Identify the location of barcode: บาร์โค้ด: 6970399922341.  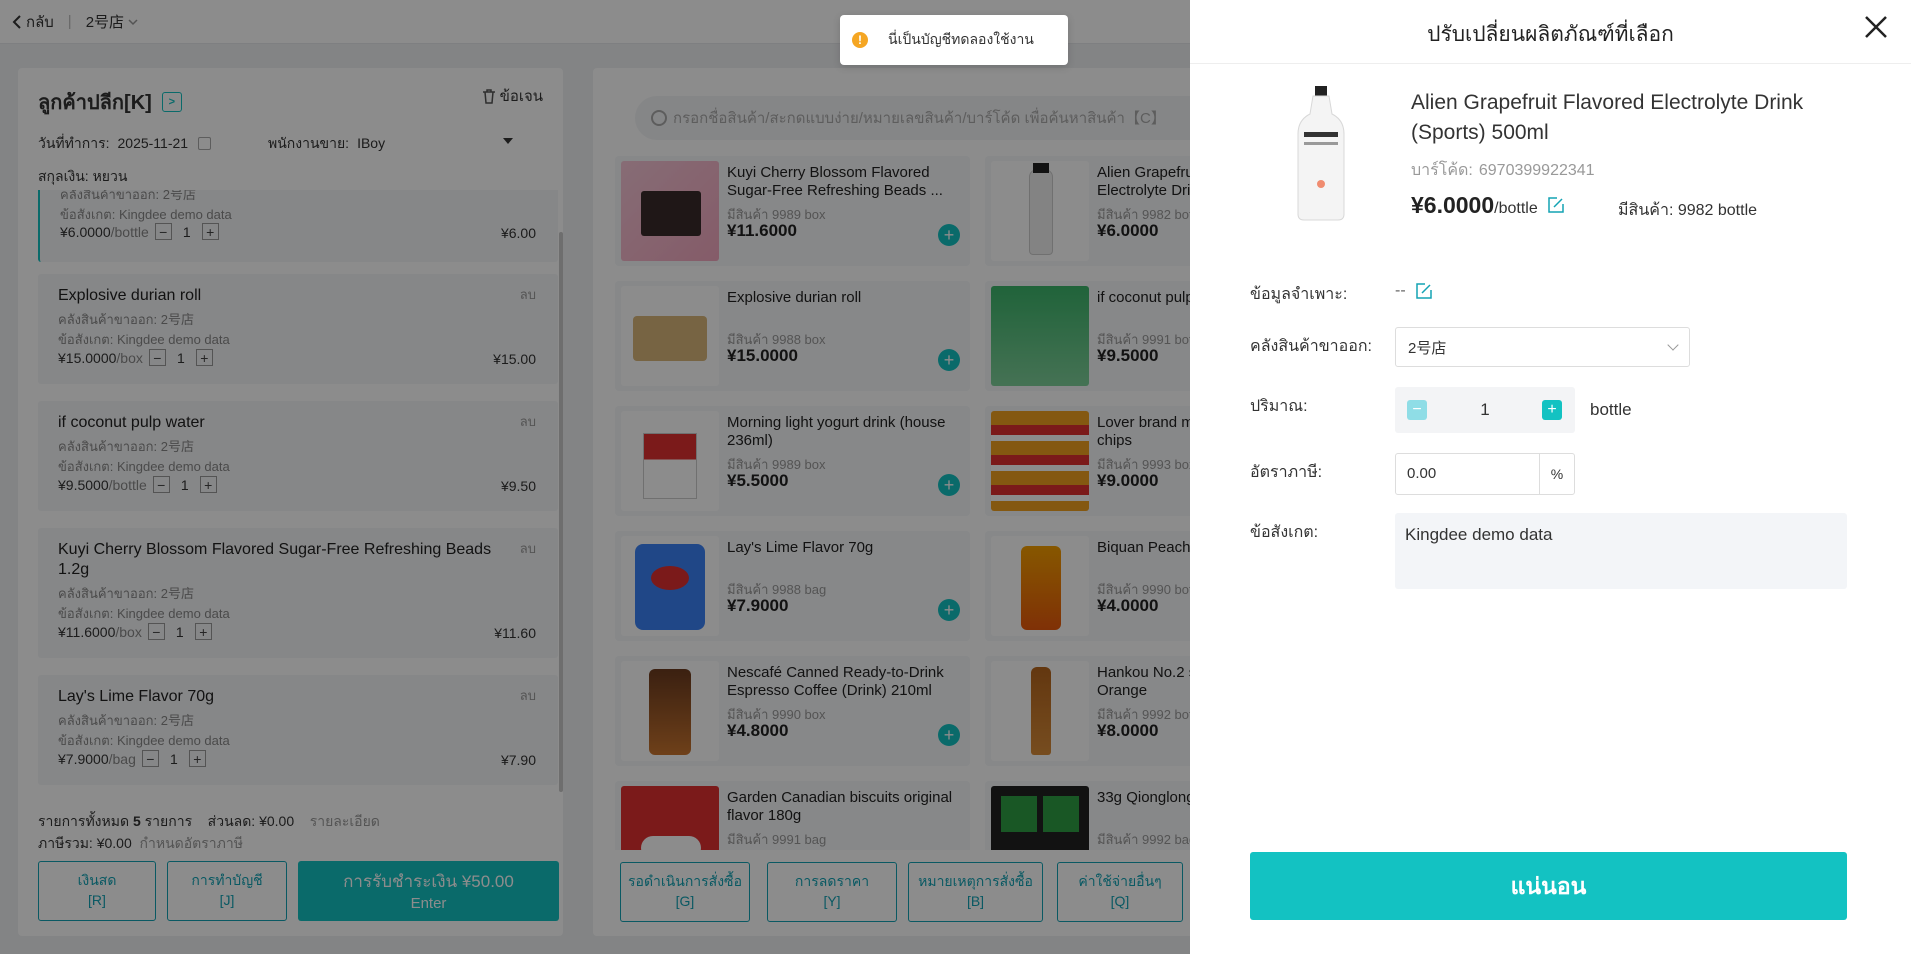
(1503, 170).